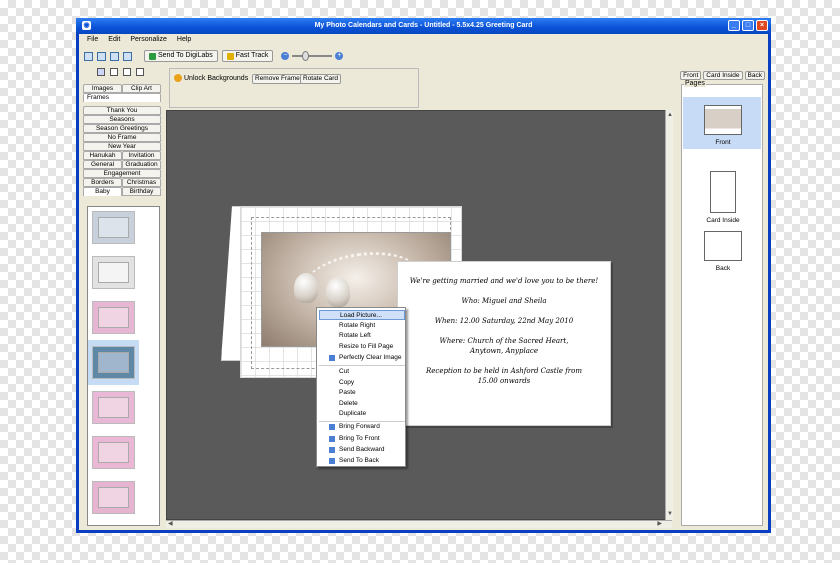 This screenshot has height=563, width=840. Describe the element at coordinates (114, 72) in the screenshot. I see `text-tool-icon` at that location.